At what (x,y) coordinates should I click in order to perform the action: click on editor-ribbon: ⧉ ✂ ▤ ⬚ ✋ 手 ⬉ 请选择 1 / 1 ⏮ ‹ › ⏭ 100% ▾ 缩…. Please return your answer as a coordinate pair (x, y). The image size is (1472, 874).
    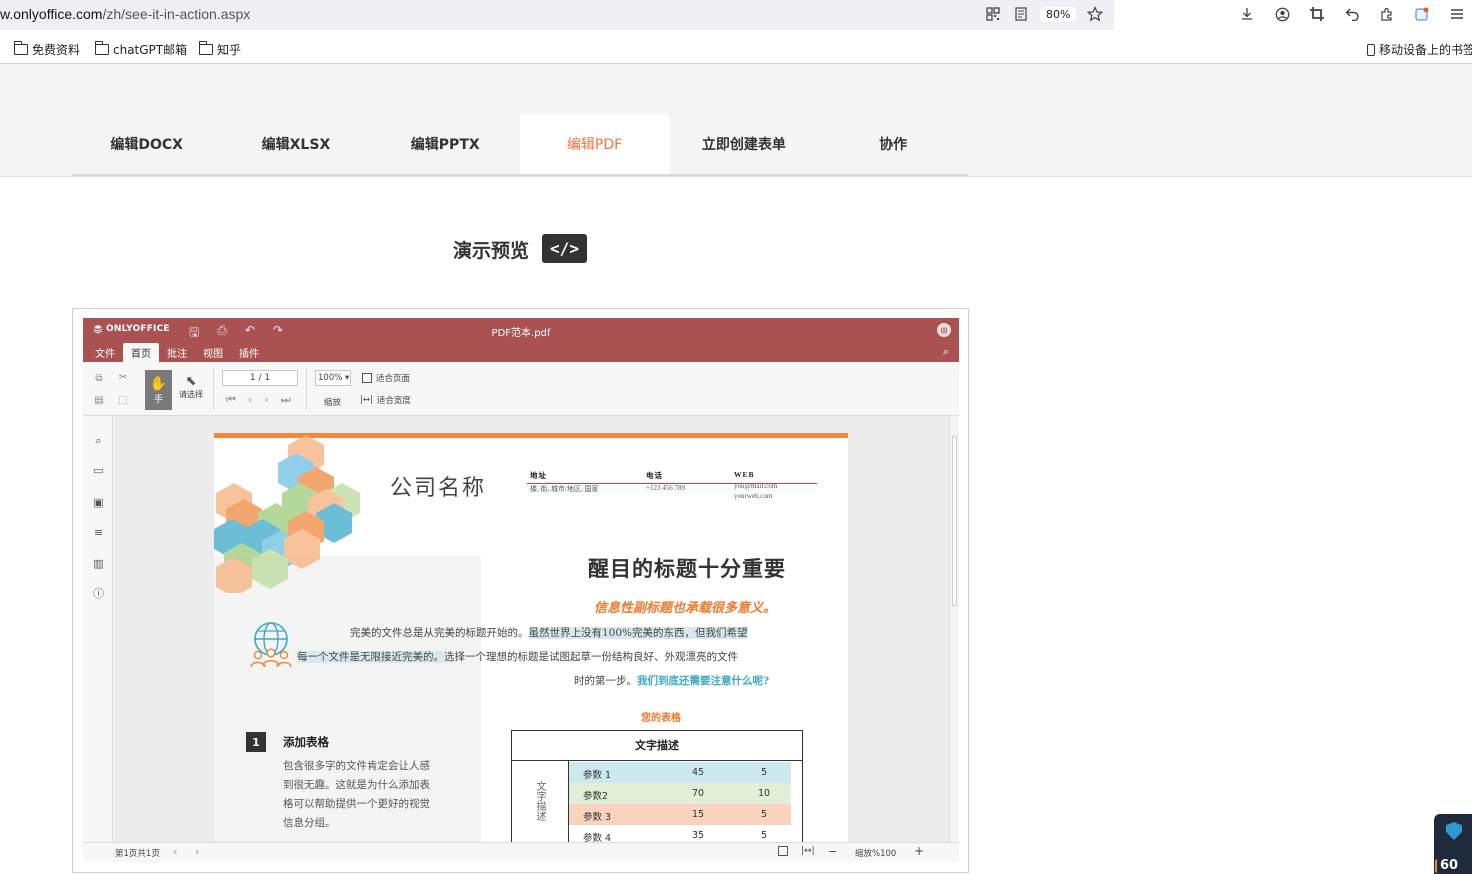
    Looking at the image, I should click on (521, 389).